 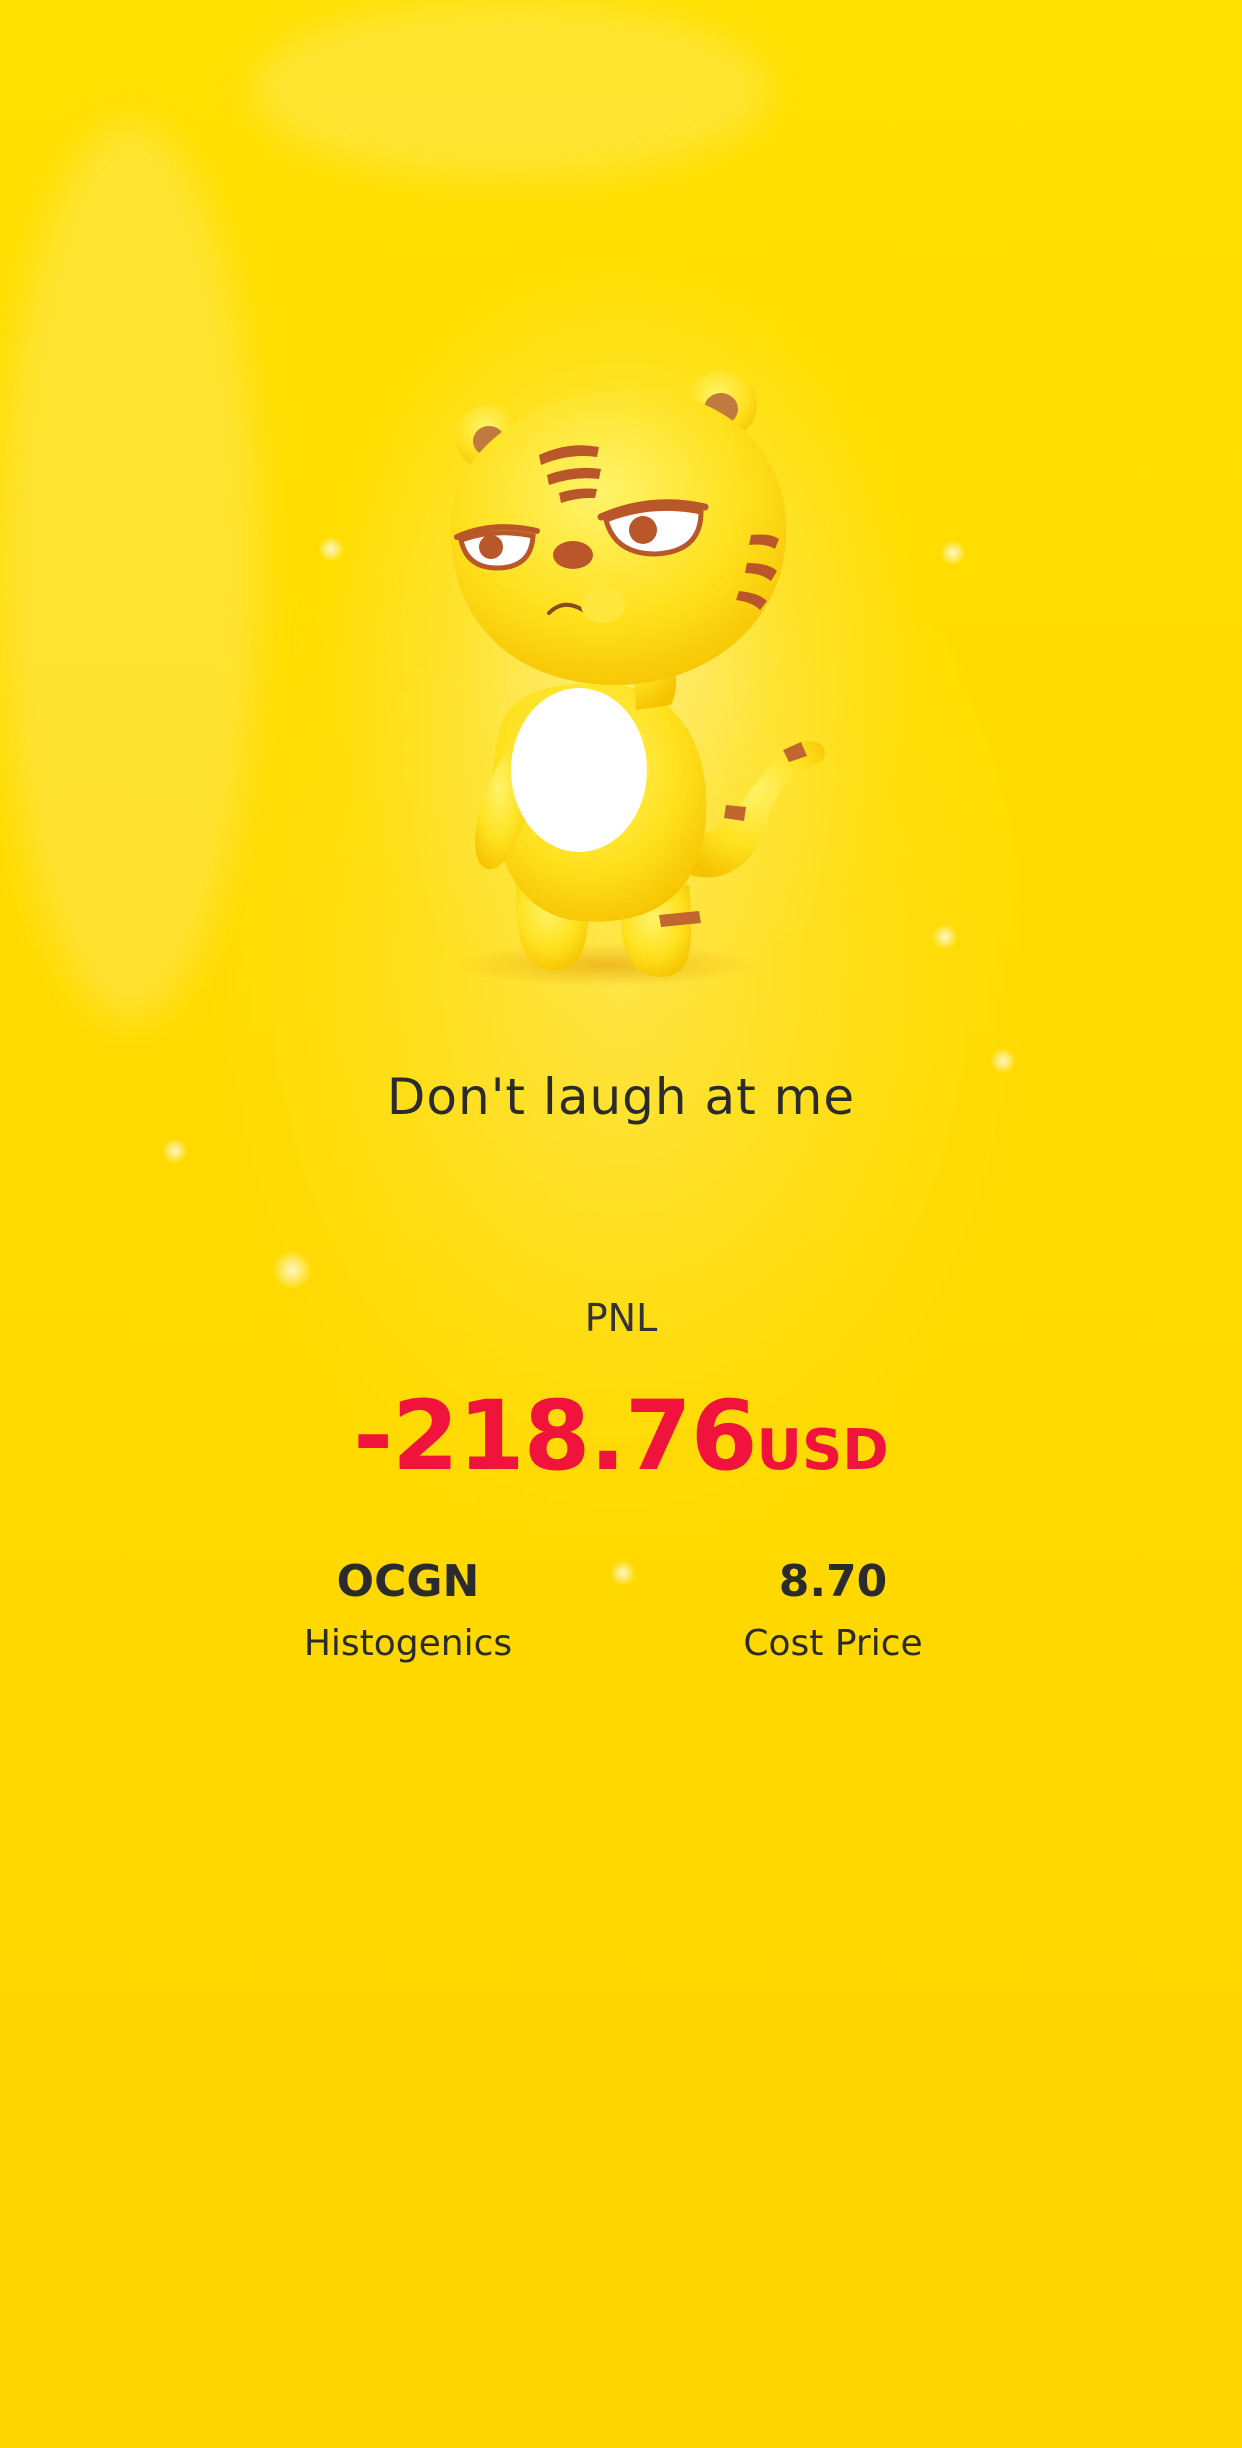 What do you see at coordinates (833, 1614) in the screenshot?
I see `cost-price-info: 8.70 Cost Price` at bounding box center [833, 1614].